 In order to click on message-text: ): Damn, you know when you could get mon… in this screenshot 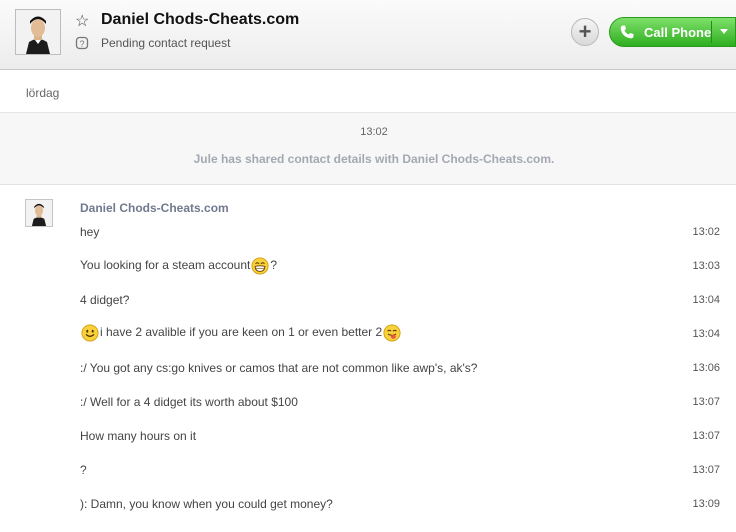, I will do `click(370, 504)`.